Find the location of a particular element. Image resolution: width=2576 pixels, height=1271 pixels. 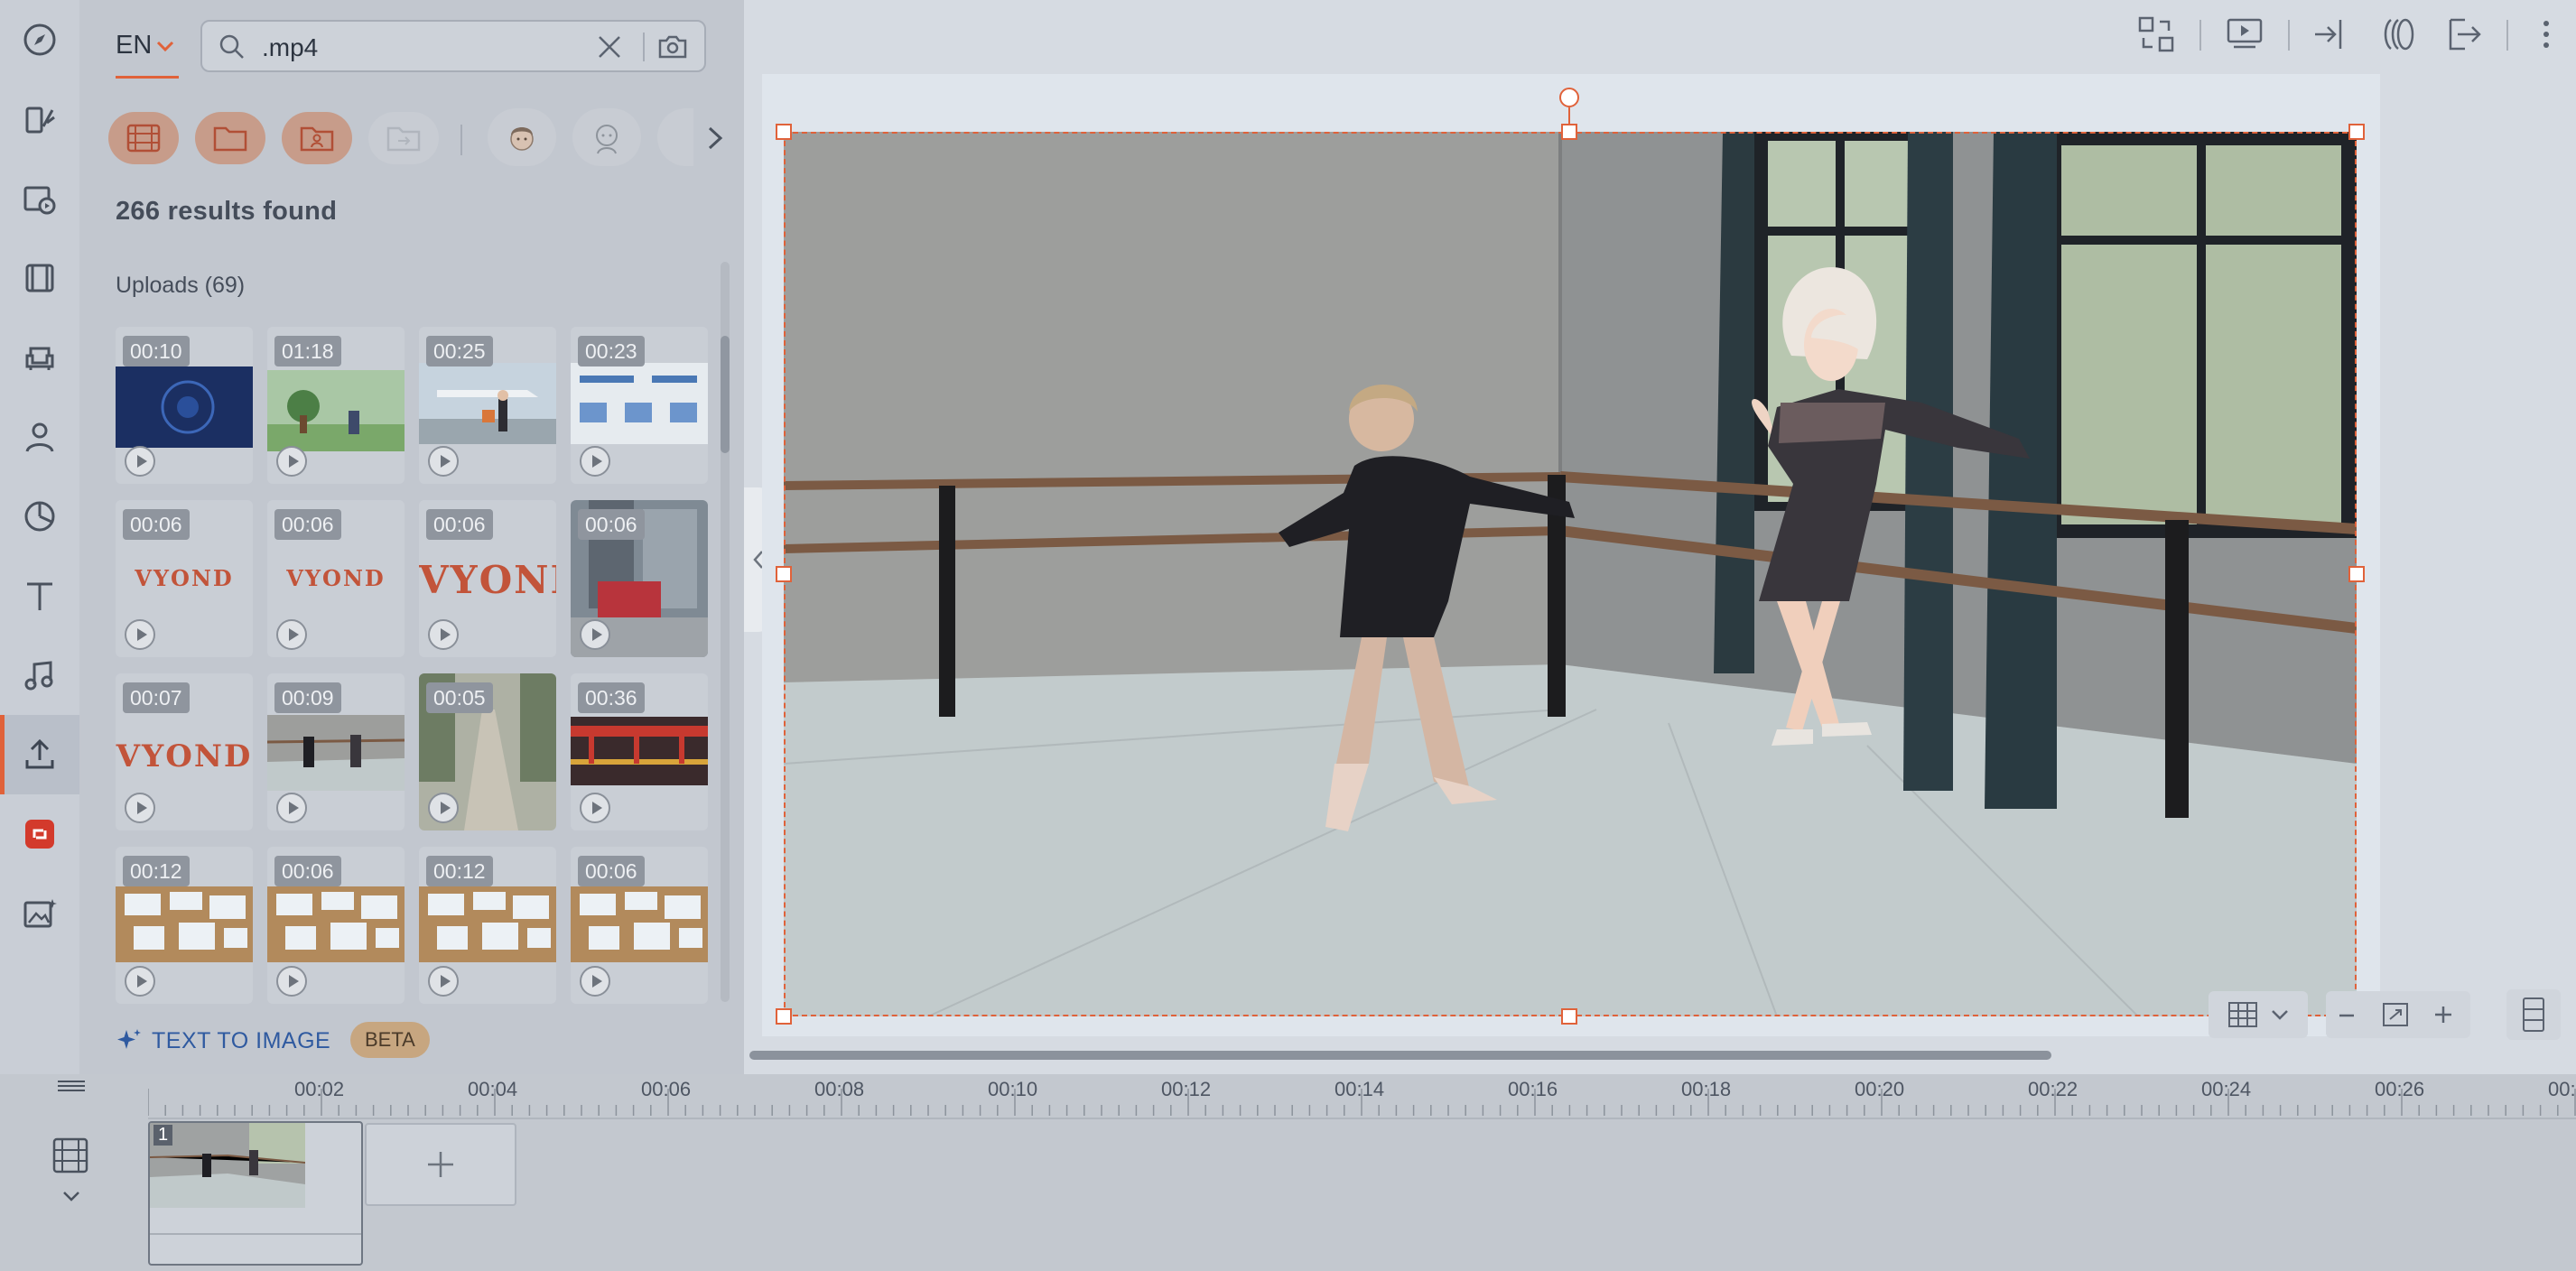

resize-handle-left is located at coordinates (784, 574).